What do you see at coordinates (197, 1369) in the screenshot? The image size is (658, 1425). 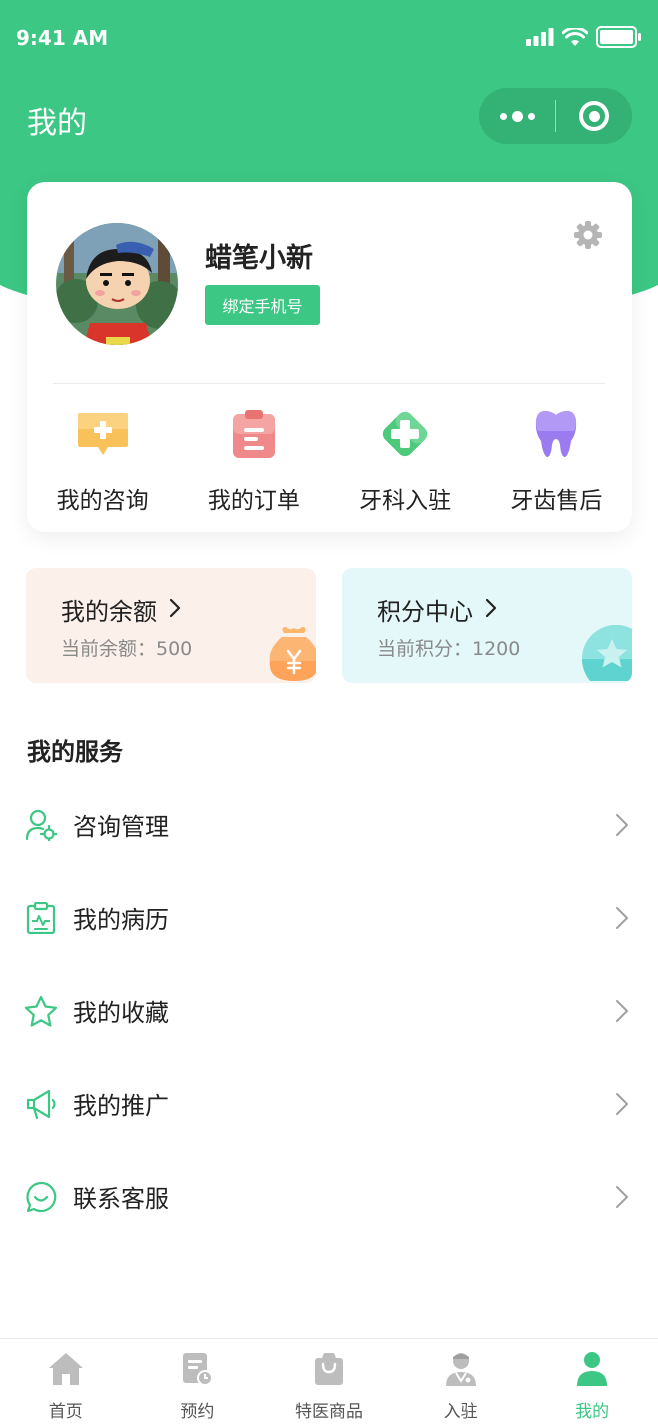 I see `appointment-icon` at bounding box center [197, 1369].